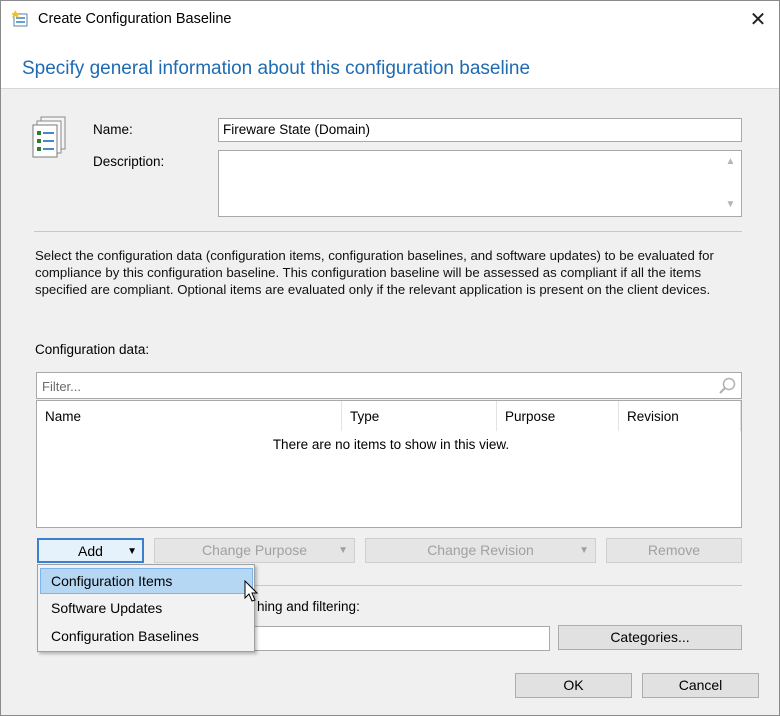 The width and height of the screenshot is (780, 716). I want to click on cancel-button: Cancel, so click(700, 685).